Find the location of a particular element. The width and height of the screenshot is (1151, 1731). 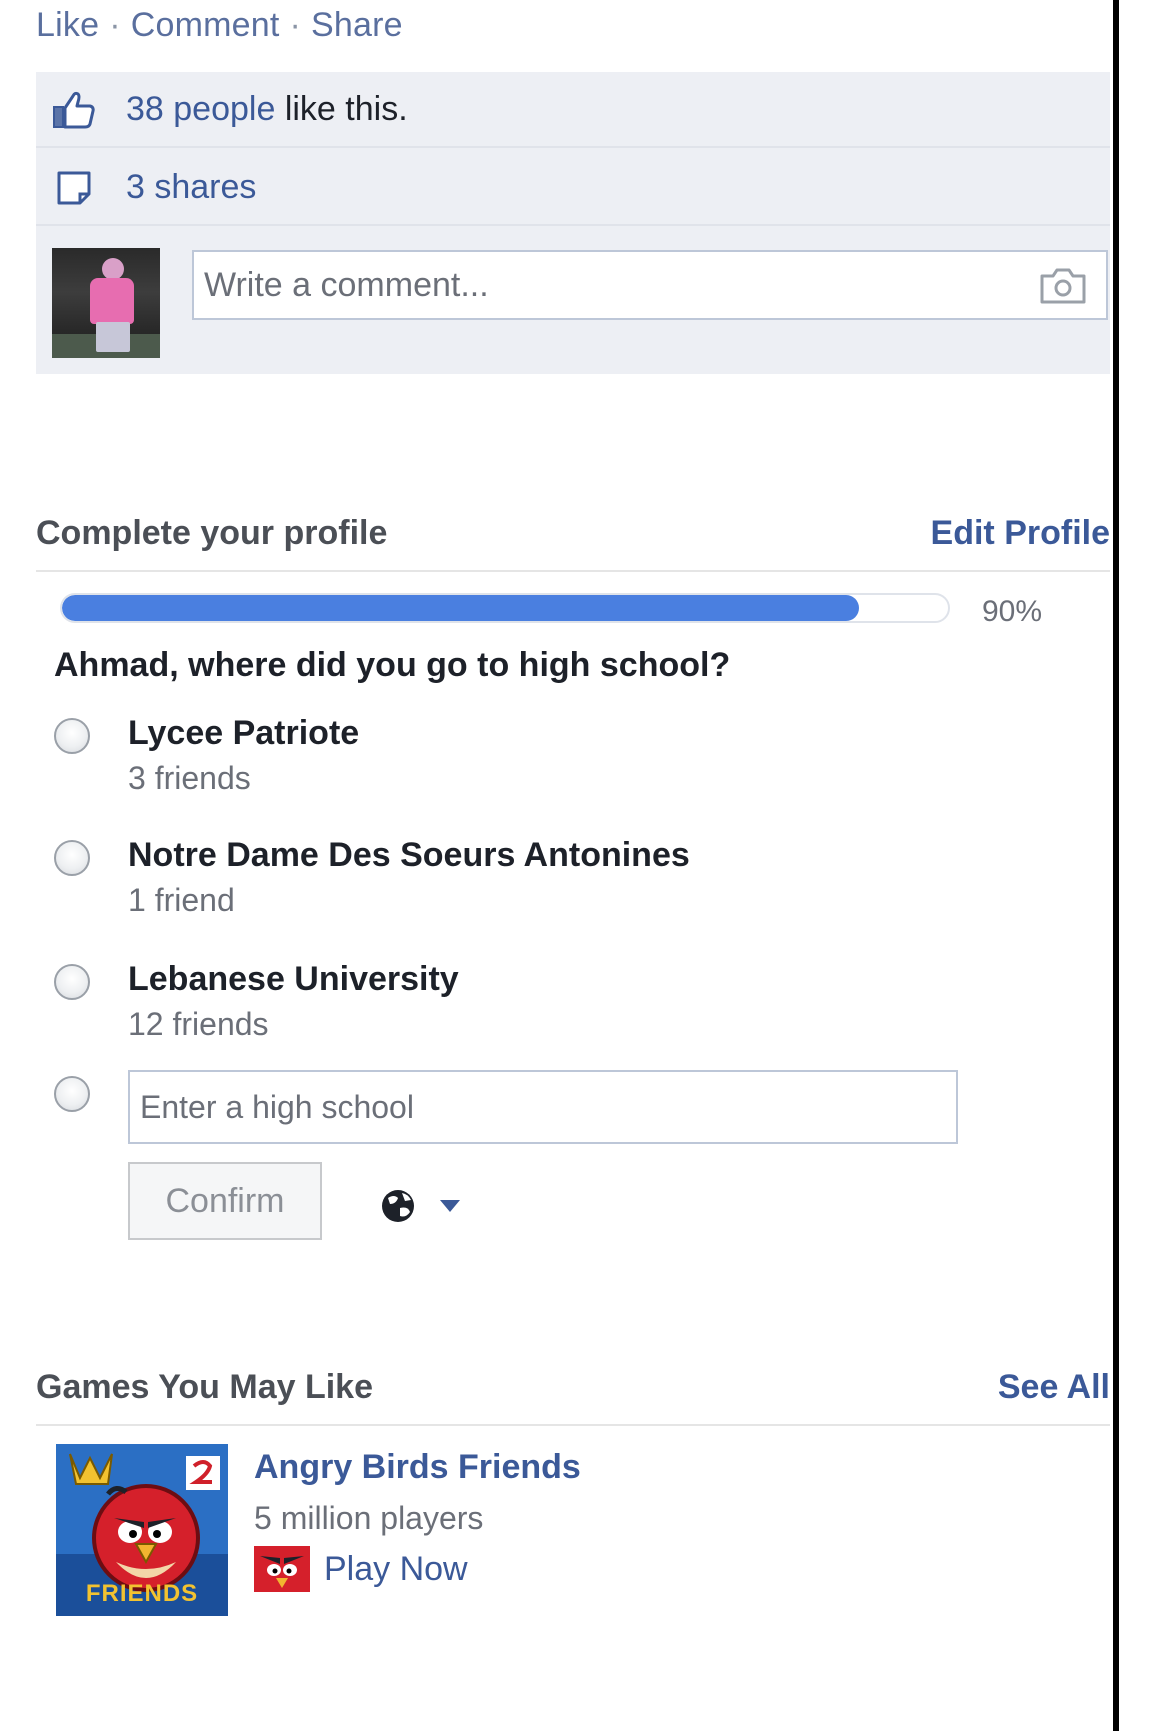

high-school-input is located at coordinates (543, 1107).